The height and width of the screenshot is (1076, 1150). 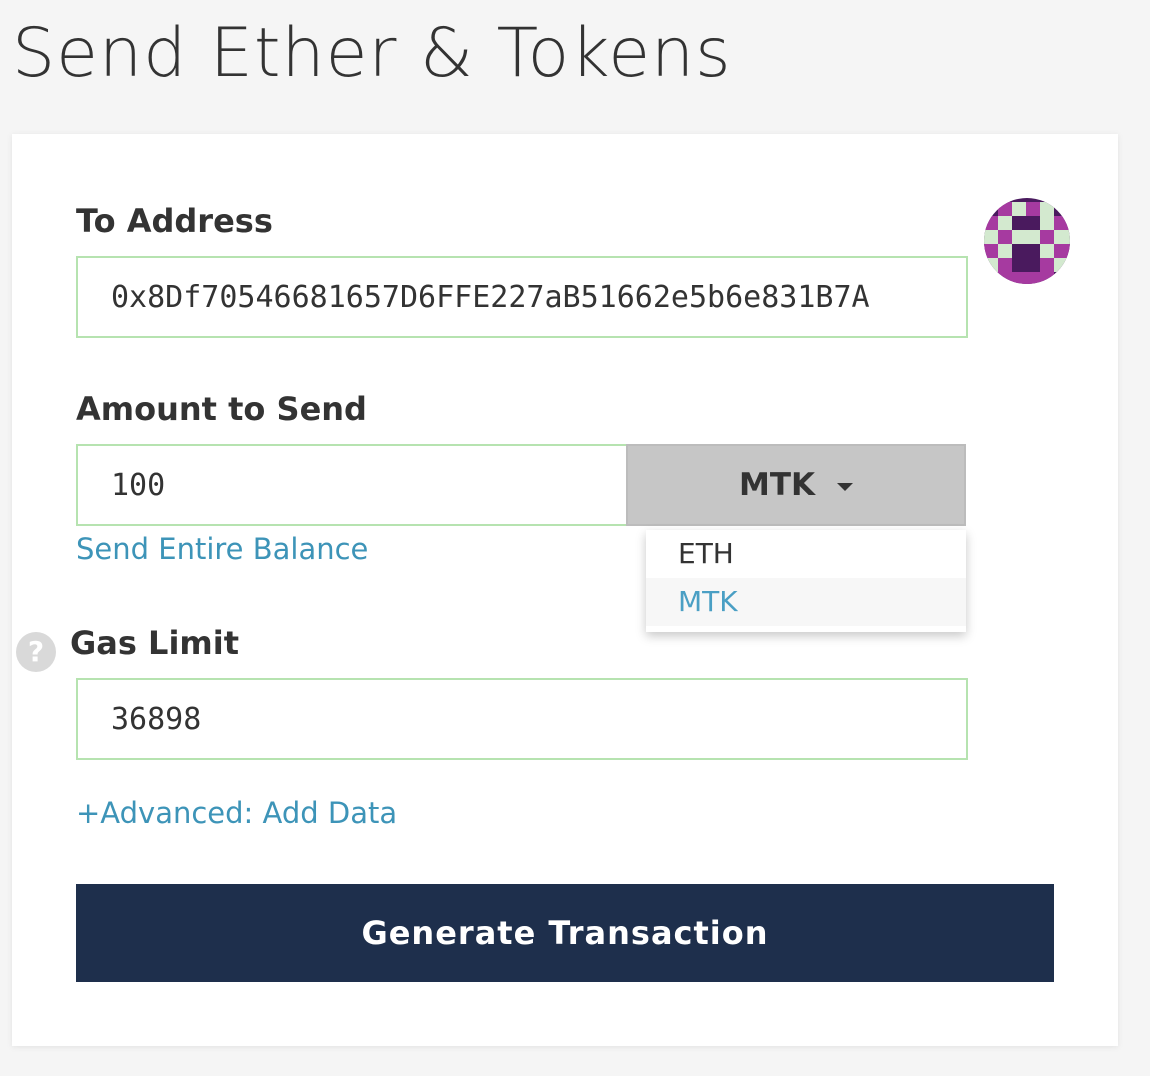 I want to click on question-circle-icon: ?, so click(x=36, y=652).